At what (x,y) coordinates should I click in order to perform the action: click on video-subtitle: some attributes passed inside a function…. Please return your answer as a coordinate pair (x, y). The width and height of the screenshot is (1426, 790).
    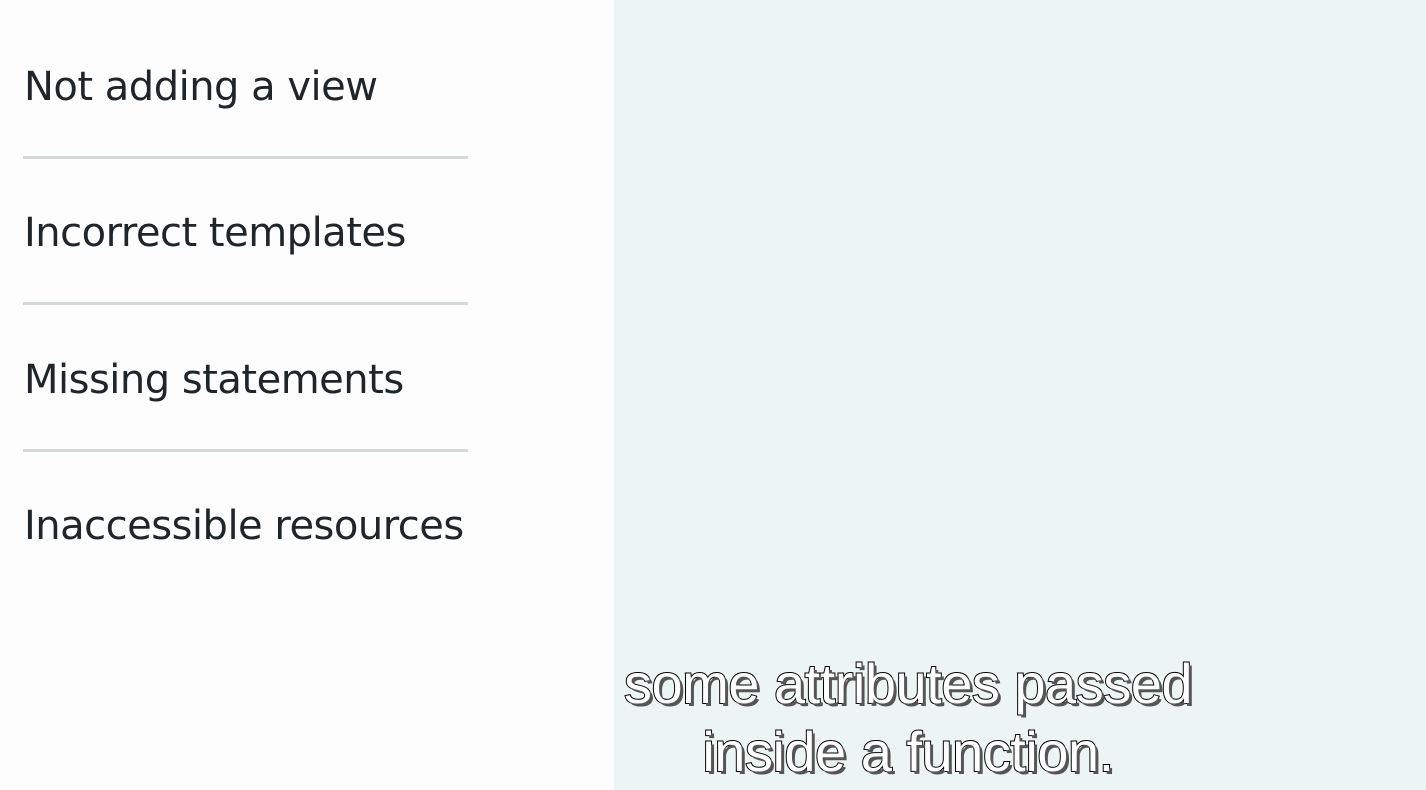
    Looking at the image, I should click on (908, 718).